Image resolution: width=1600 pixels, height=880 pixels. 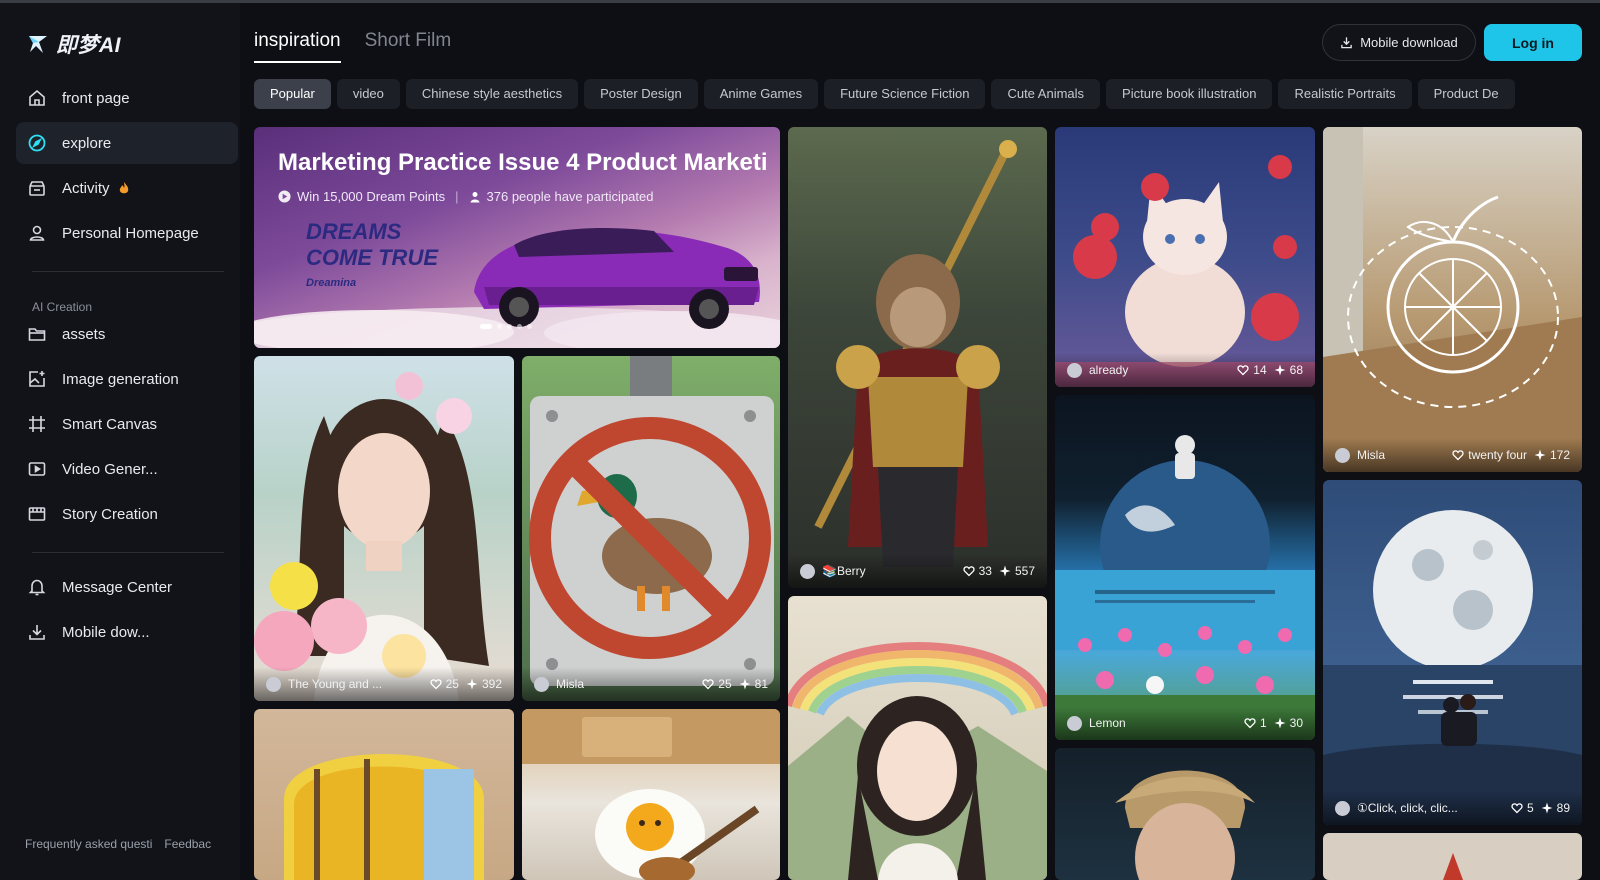 I want to click on like-stat: 1, so click(x=1255, y=723).